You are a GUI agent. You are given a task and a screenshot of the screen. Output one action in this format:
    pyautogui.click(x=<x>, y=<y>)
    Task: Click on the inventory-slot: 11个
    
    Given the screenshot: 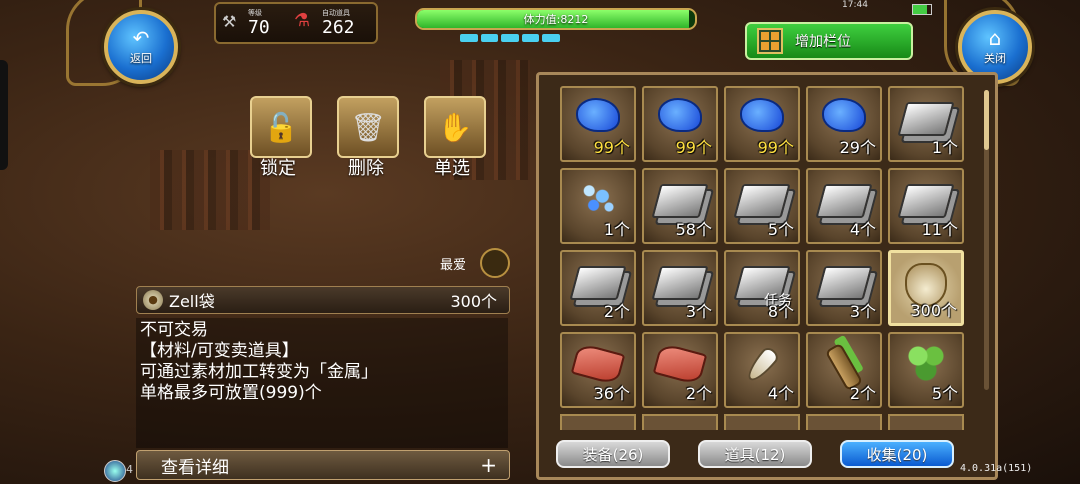 What is the action you would take?
    pyautogui.click(x=926, y=206)
    